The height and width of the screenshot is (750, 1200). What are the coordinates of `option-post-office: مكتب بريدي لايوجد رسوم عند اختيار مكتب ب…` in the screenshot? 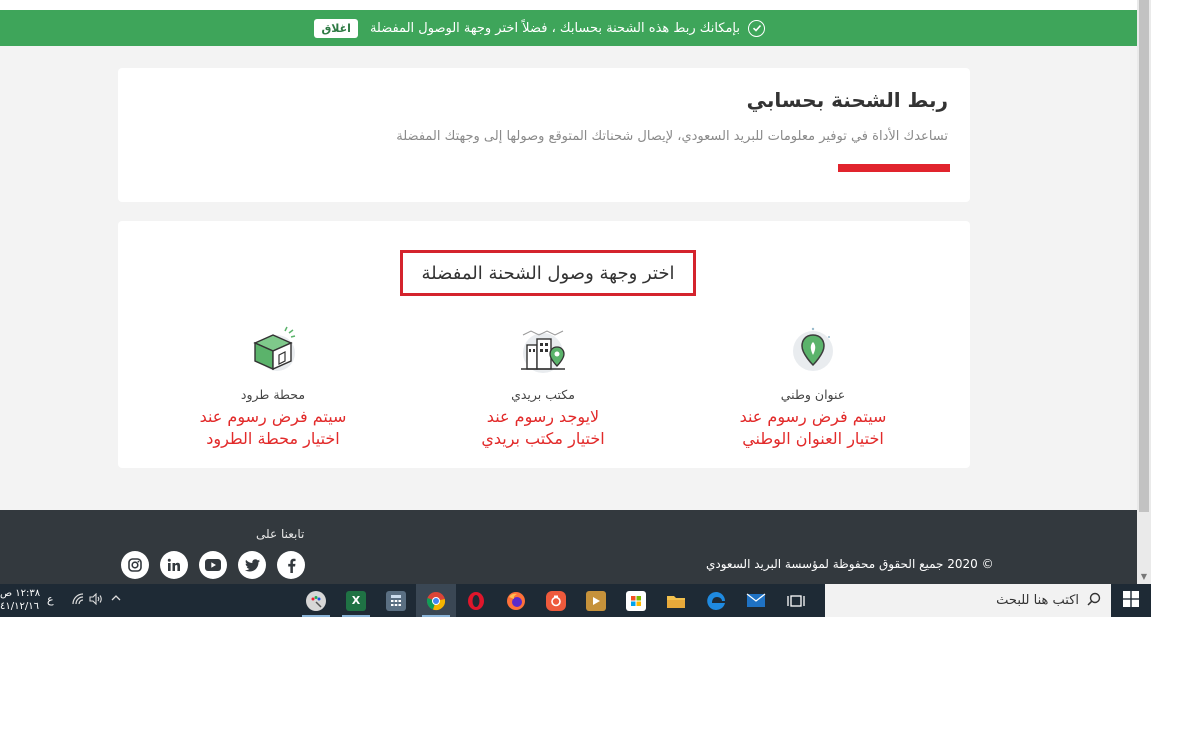 It's located at (543, 391).